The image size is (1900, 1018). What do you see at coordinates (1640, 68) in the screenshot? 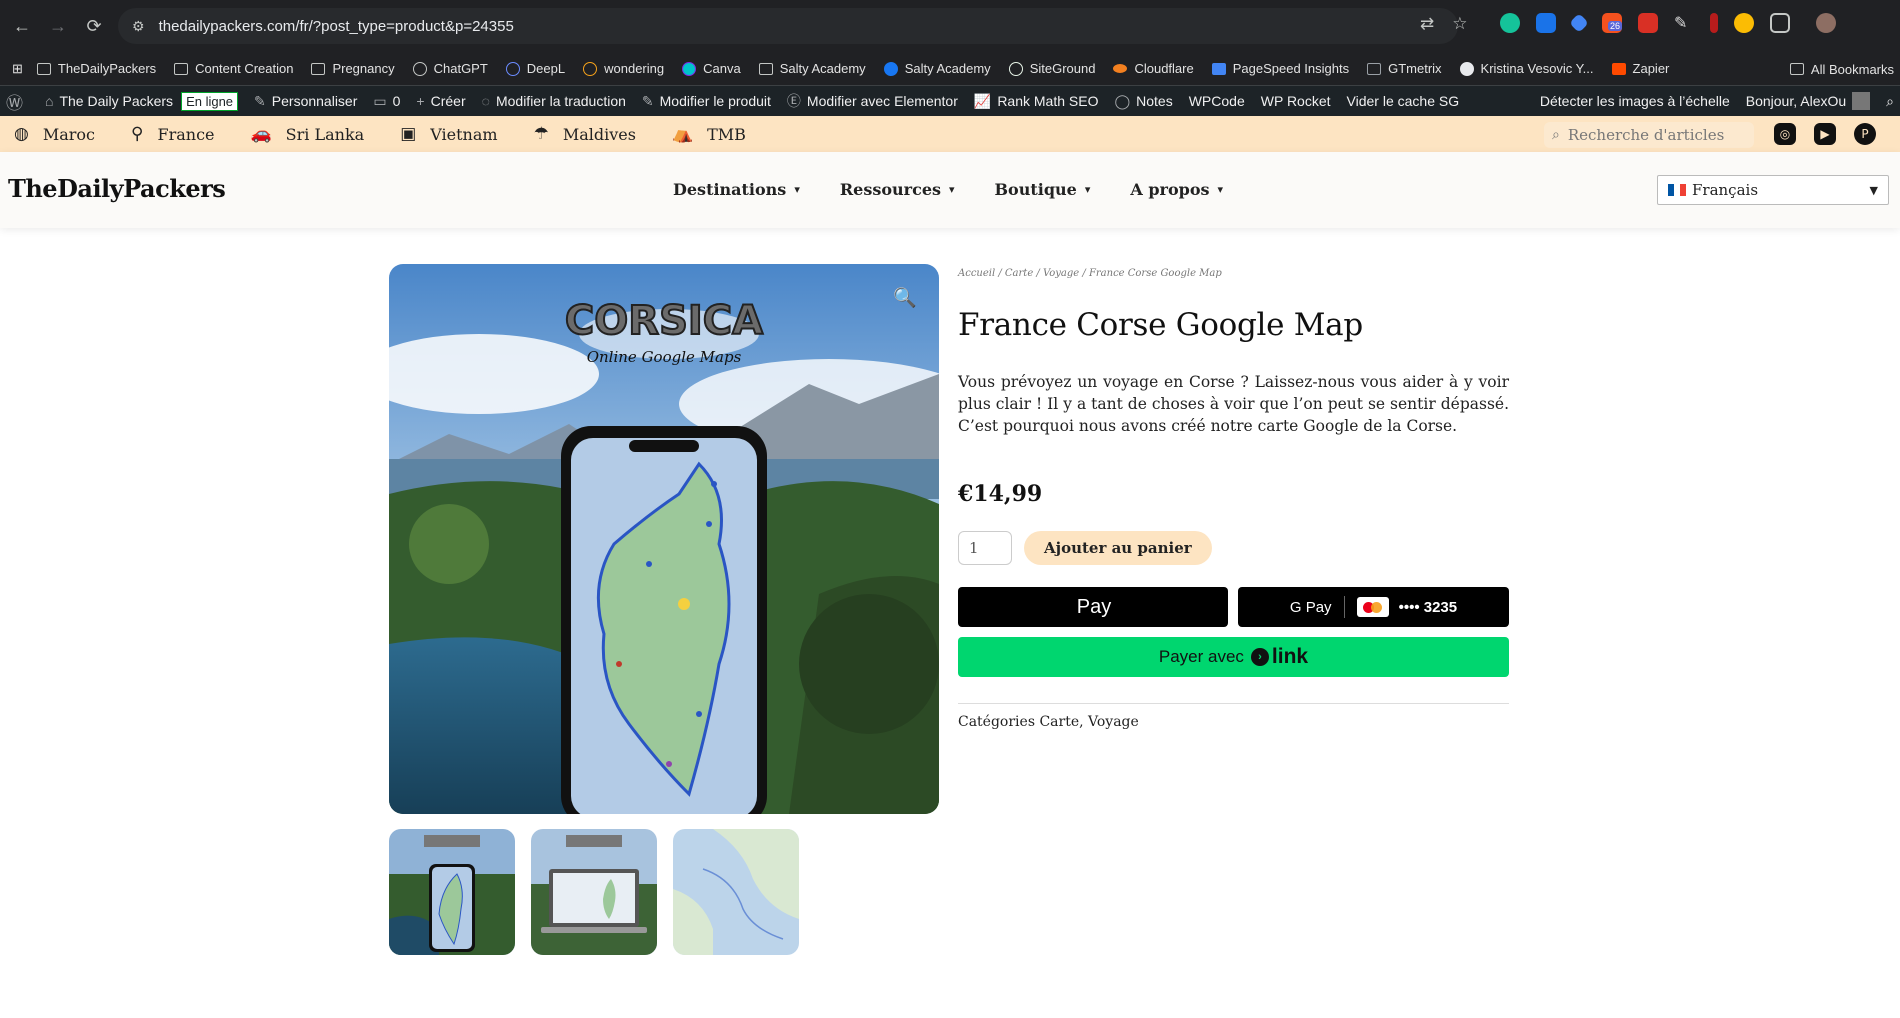
I see `bookmark-item: Zapier` at bounding box center [1640, 68].